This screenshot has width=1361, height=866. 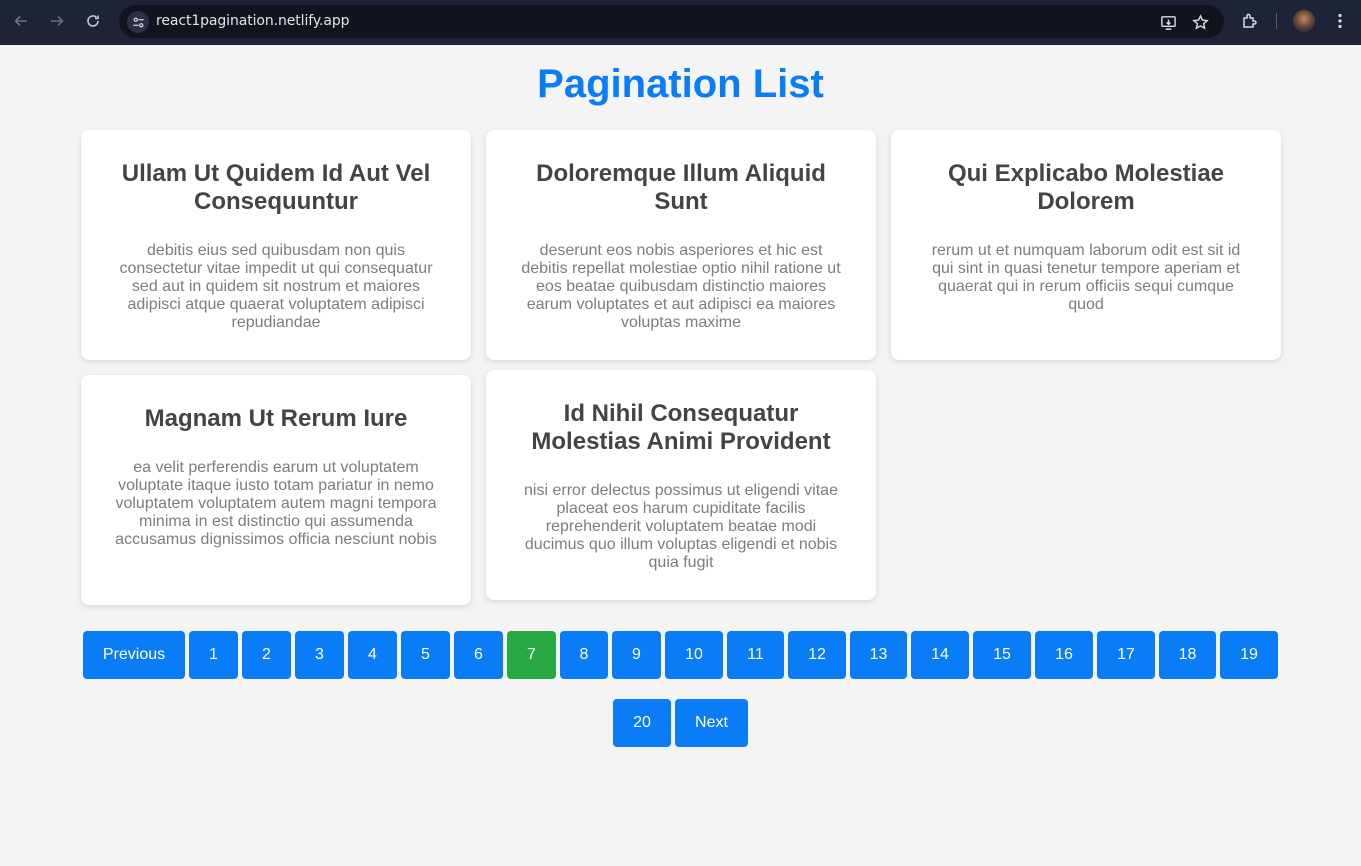 What do you see at coordinates (1304, 21) in the screenshot?
I see `profile-avatar` at bounding box center [1304, 21].